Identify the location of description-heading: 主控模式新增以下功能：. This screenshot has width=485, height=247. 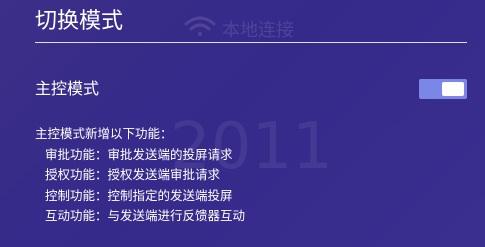
(104, 133).